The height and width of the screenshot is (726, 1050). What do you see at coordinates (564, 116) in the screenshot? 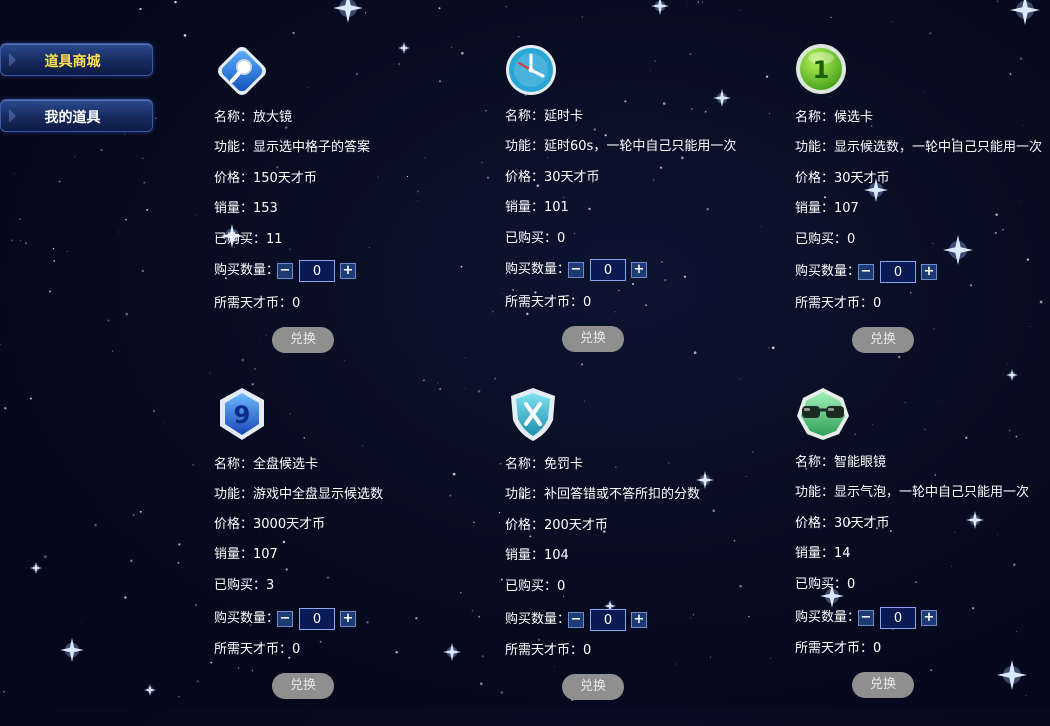
I see `item-name: 延时卡` at bounding box center [564, 116].